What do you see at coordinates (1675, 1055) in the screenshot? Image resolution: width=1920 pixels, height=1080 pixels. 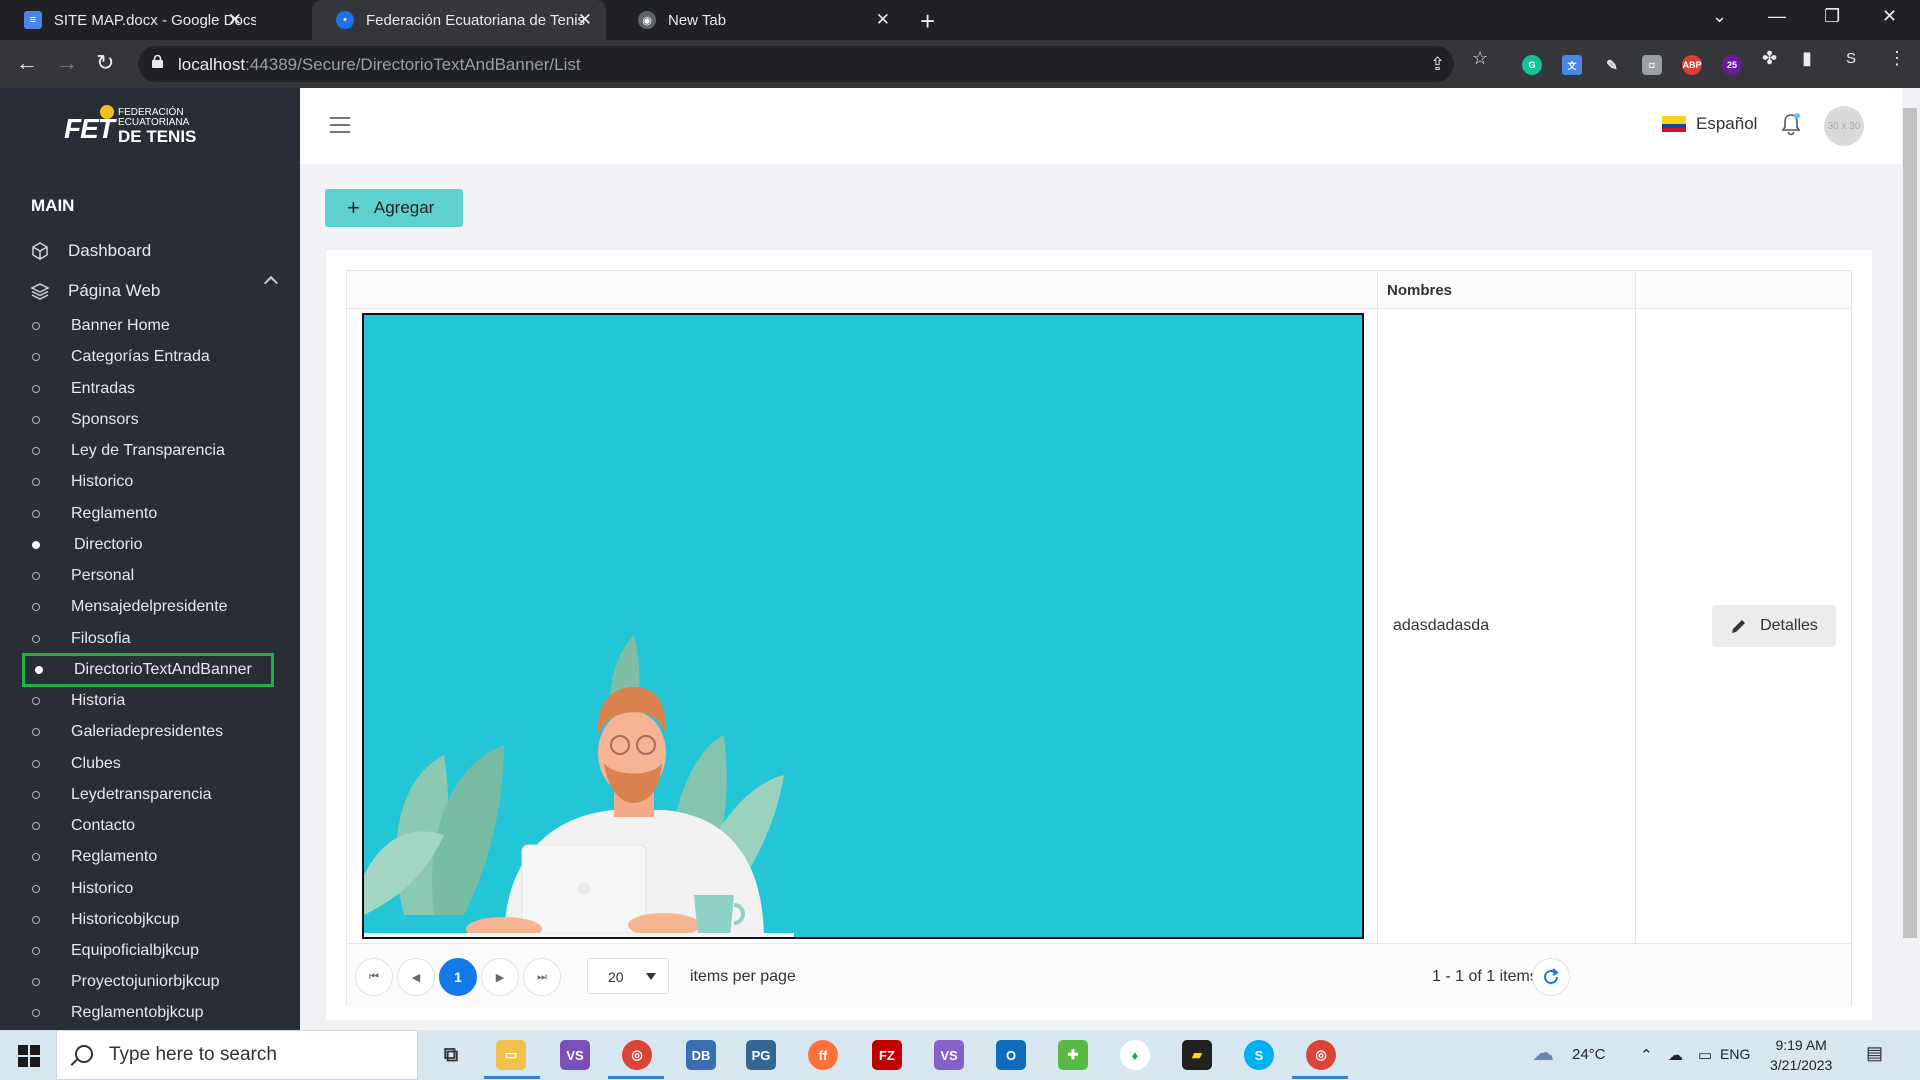 I see `onedrive-icon: ☁` at bounding box center [1675, 1055].